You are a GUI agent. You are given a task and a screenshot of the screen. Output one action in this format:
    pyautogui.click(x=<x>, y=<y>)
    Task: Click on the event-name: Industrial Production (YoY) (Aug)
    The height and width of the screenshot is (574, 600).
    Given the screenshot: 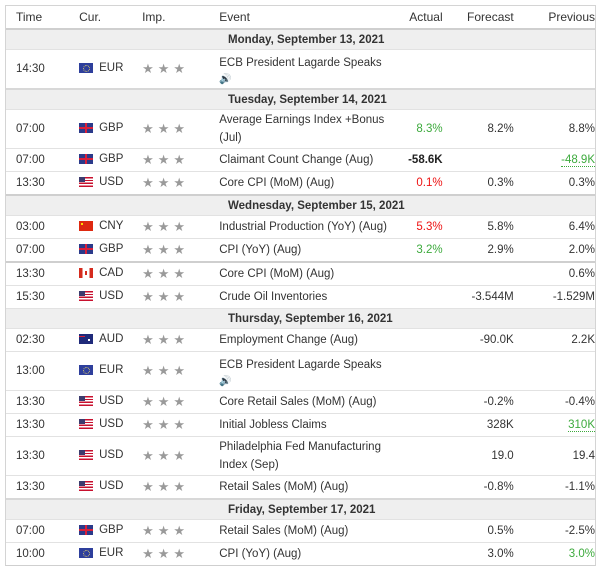 What is the action you would take?
    pyautogui.click(x=306, y=227)
    